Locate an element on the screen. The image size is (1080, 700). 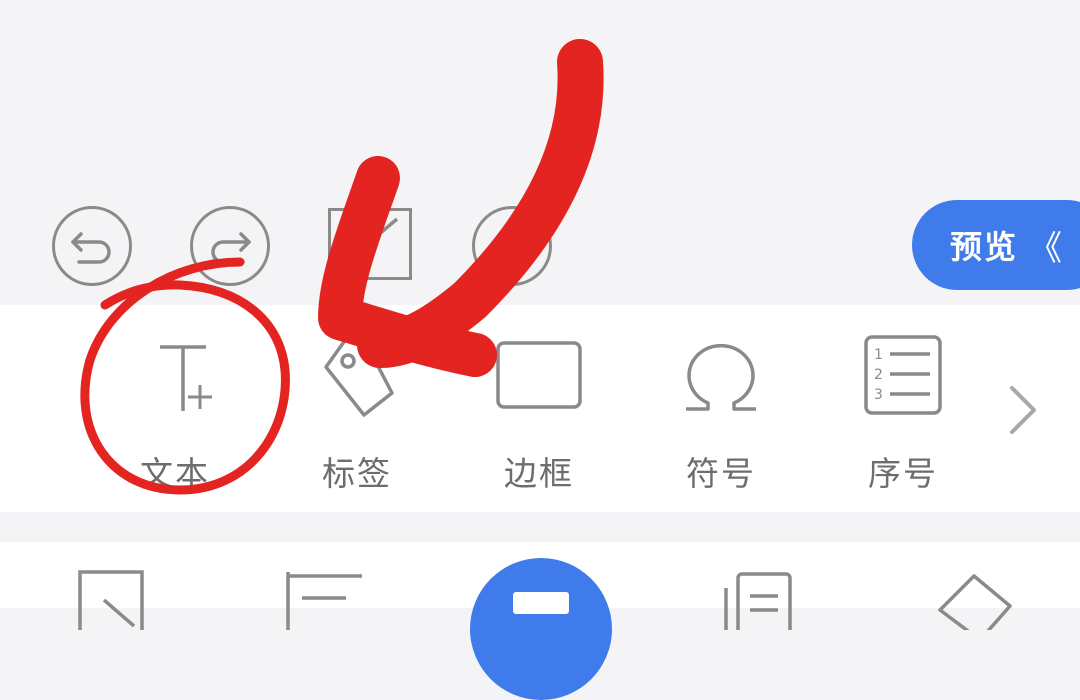
tool-number-label: 序号 is located at coordinates (903, 473).